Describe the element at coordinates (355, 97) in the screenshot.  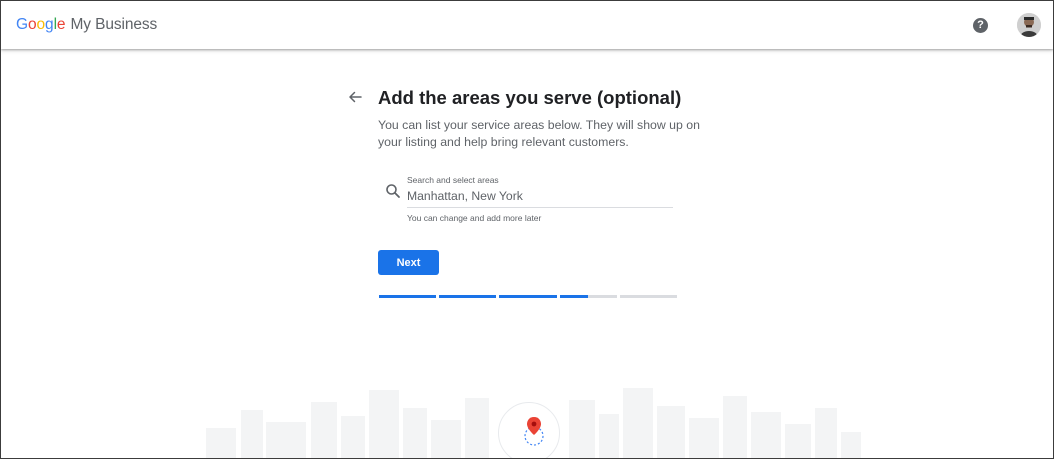
I see `back-arrow-icon` at that location.